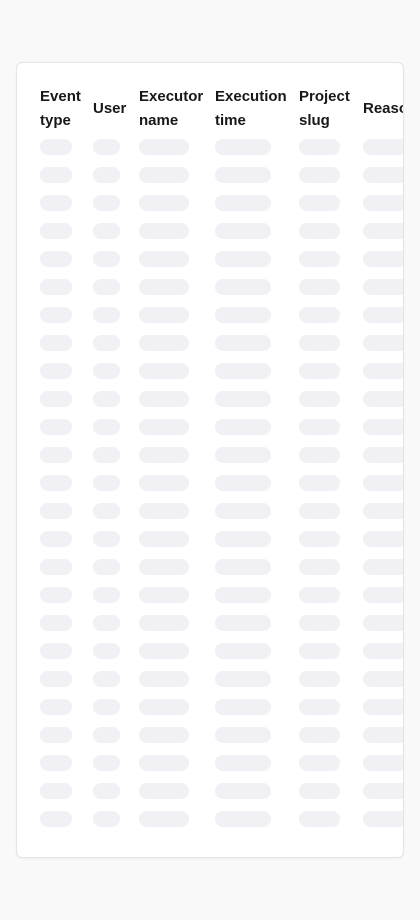 The width and height of the screenshot is (420, 920). Describe the element at coordinates (171, 109) in the screenshot. I see `column-header-executor-name: Executor name` at that location.